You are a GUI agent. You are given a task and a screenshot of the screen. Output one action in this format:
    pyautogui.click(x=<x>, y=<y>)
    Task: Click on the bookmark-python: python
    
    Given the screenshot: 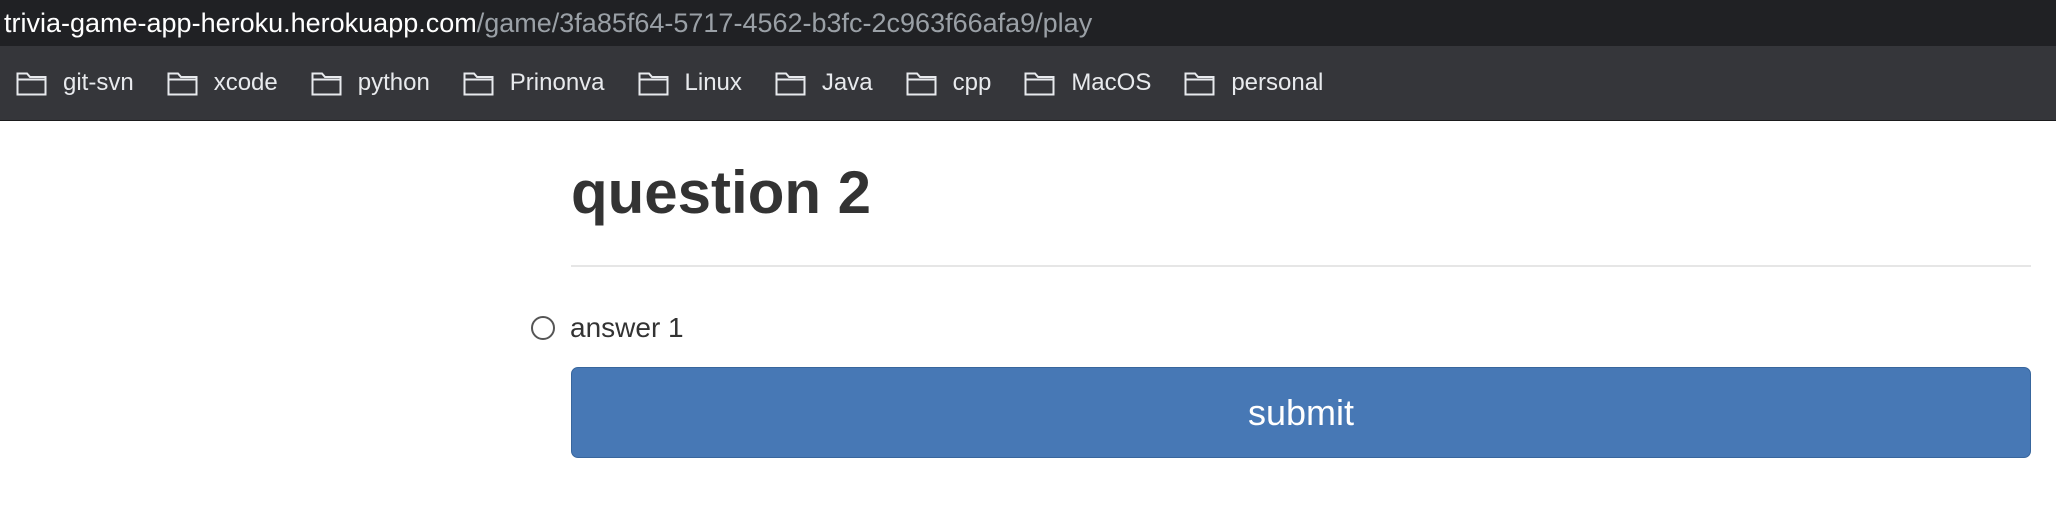 What is the action you would take?
    pyautogui.click(x=371, y=83)
    